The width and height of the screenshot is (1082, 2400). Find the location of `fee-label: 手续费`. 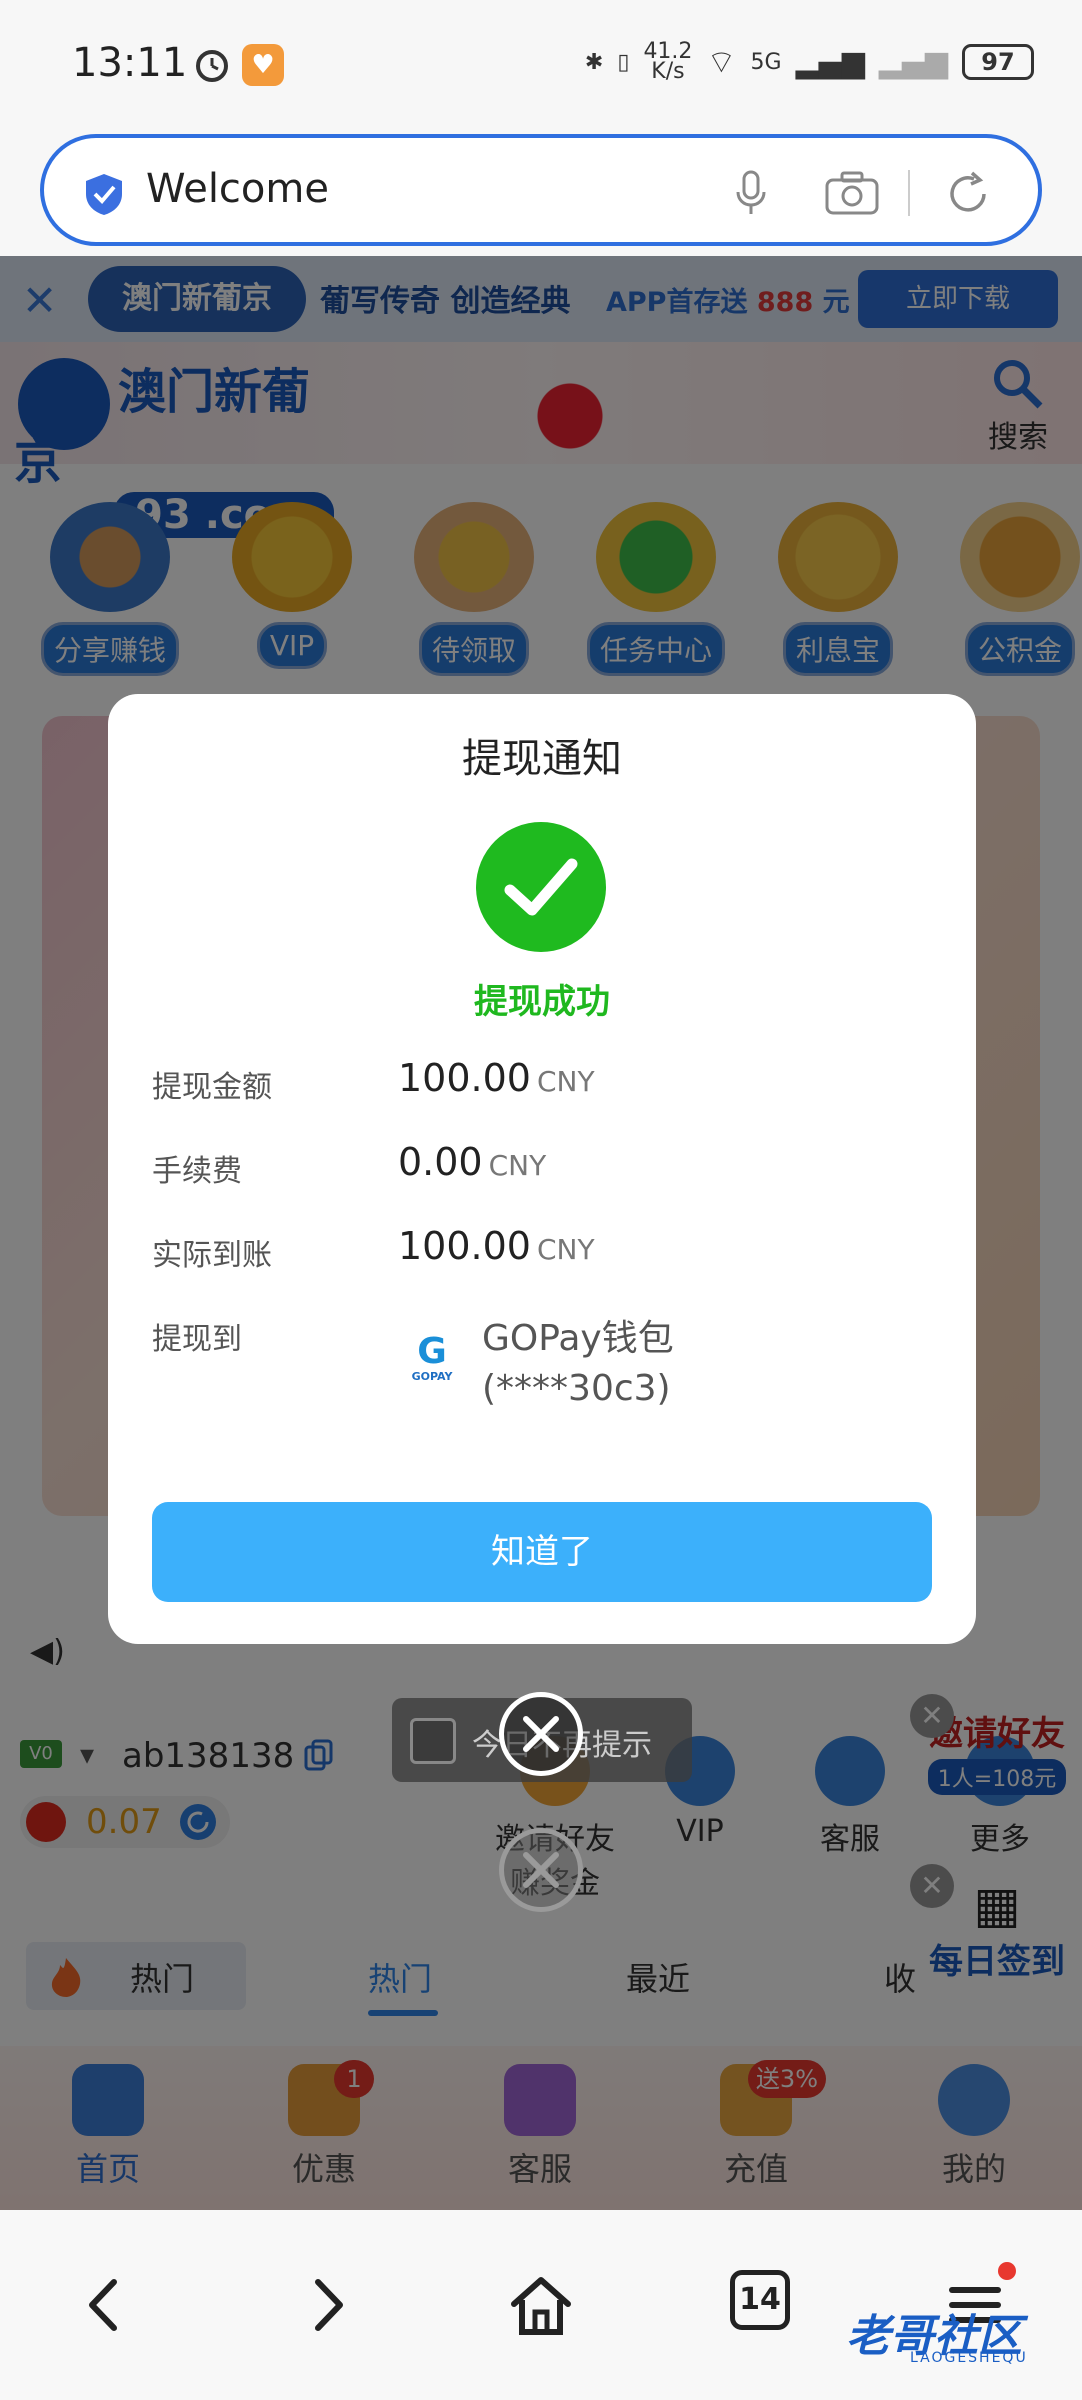

fee-label: 手续费 is located at coordinates (197, 1171).